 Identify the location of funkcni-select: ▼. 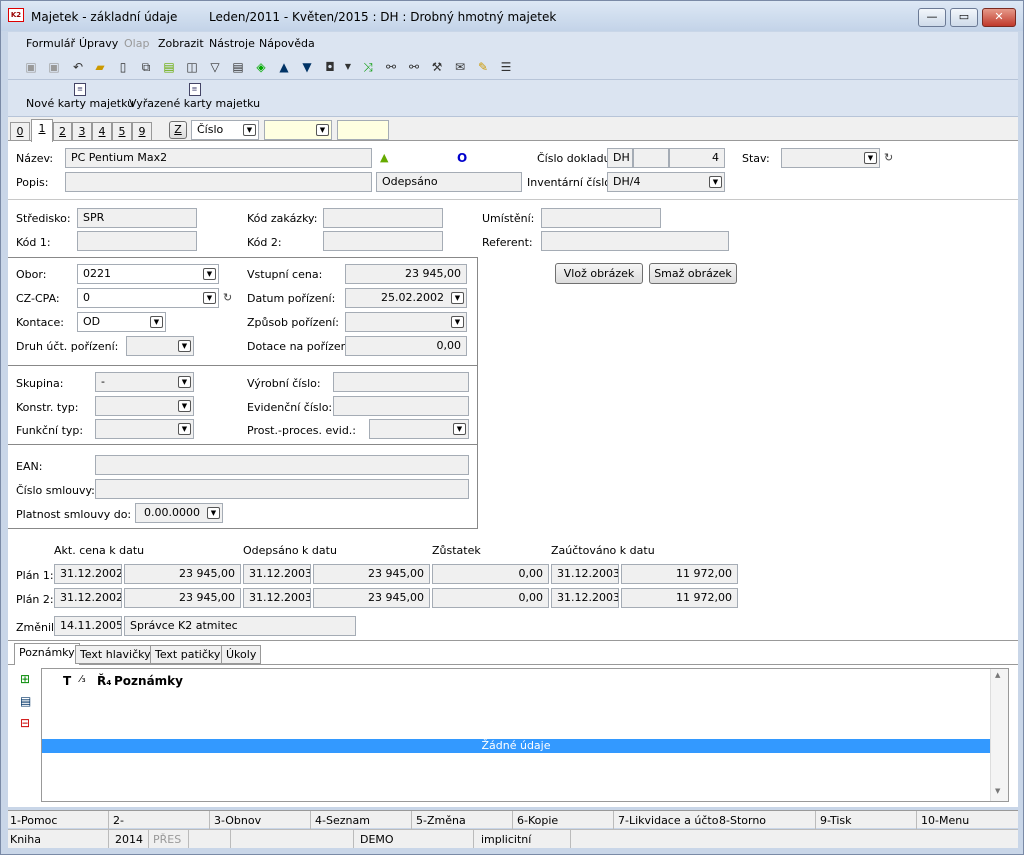
(144, 429).